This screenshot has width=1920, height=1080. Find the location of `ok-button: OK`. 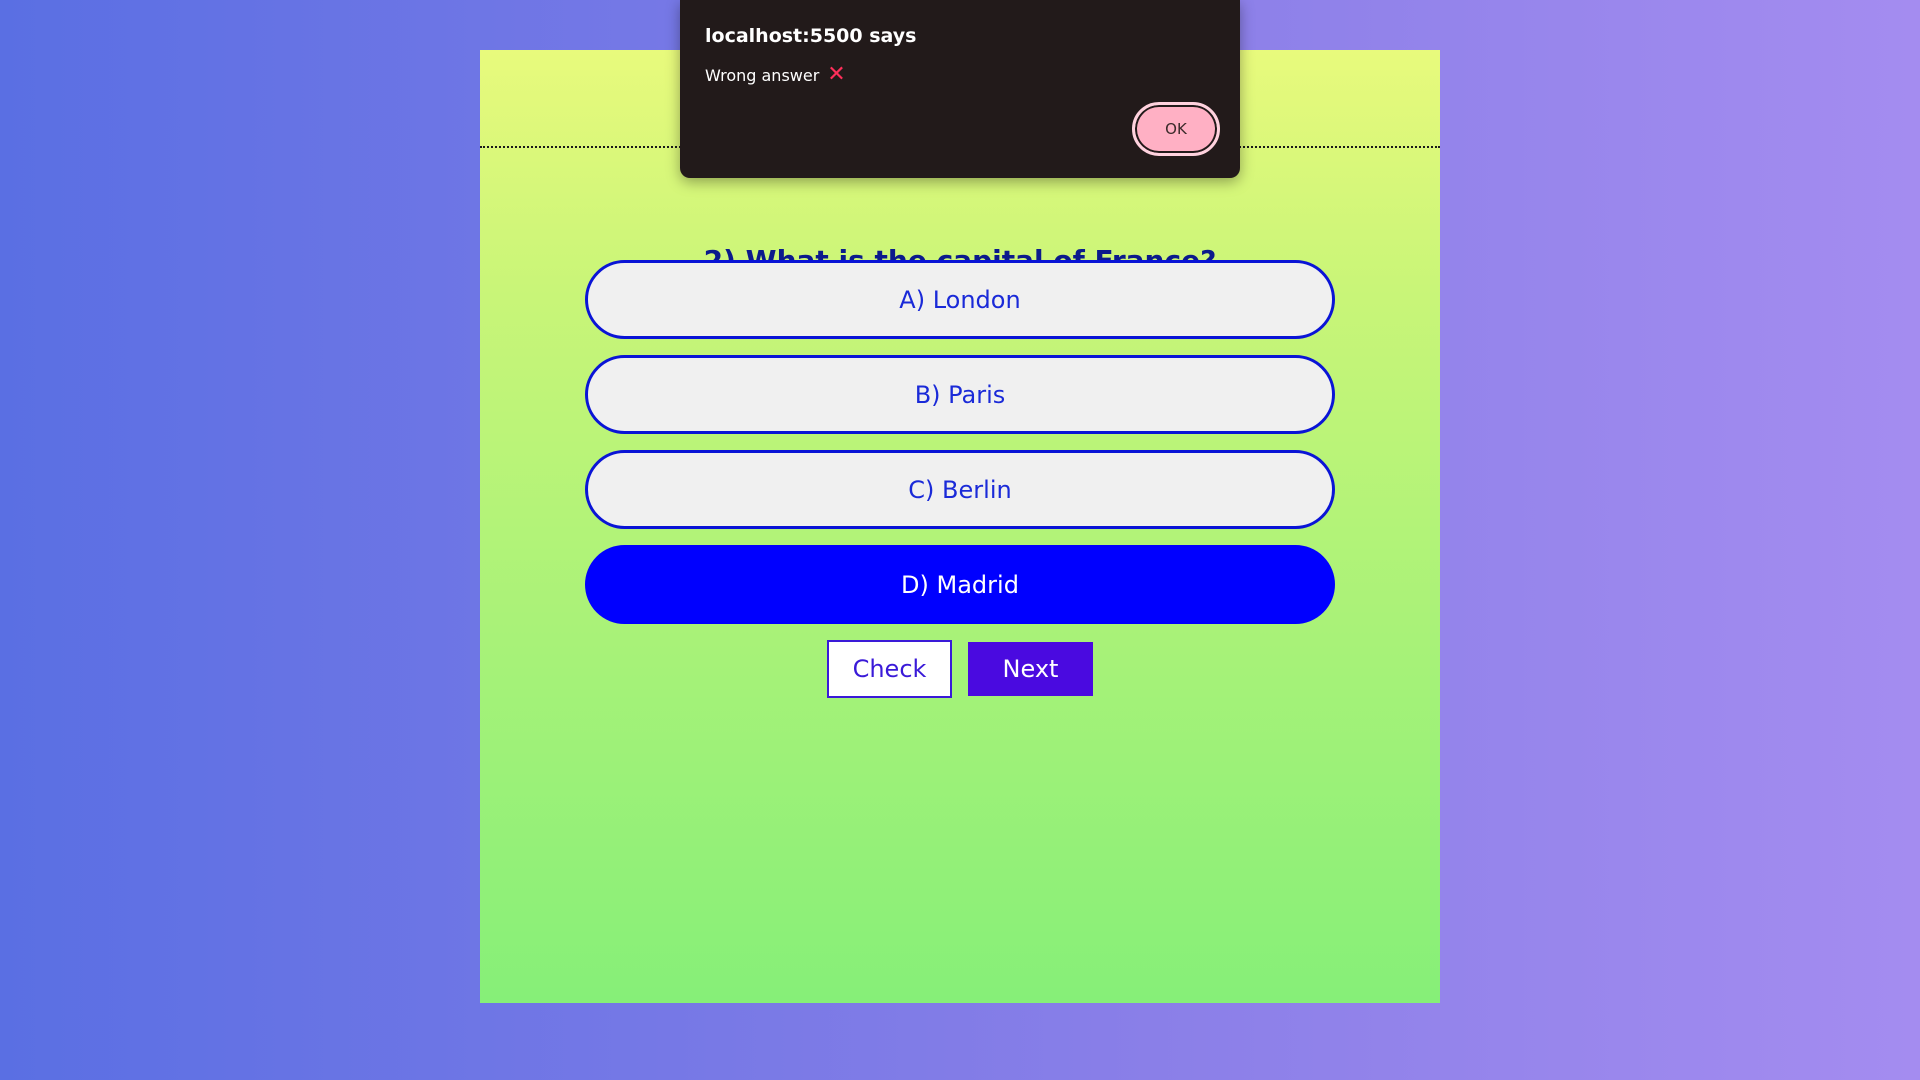

ok-button: OK is located at coordinates (1176, 129).